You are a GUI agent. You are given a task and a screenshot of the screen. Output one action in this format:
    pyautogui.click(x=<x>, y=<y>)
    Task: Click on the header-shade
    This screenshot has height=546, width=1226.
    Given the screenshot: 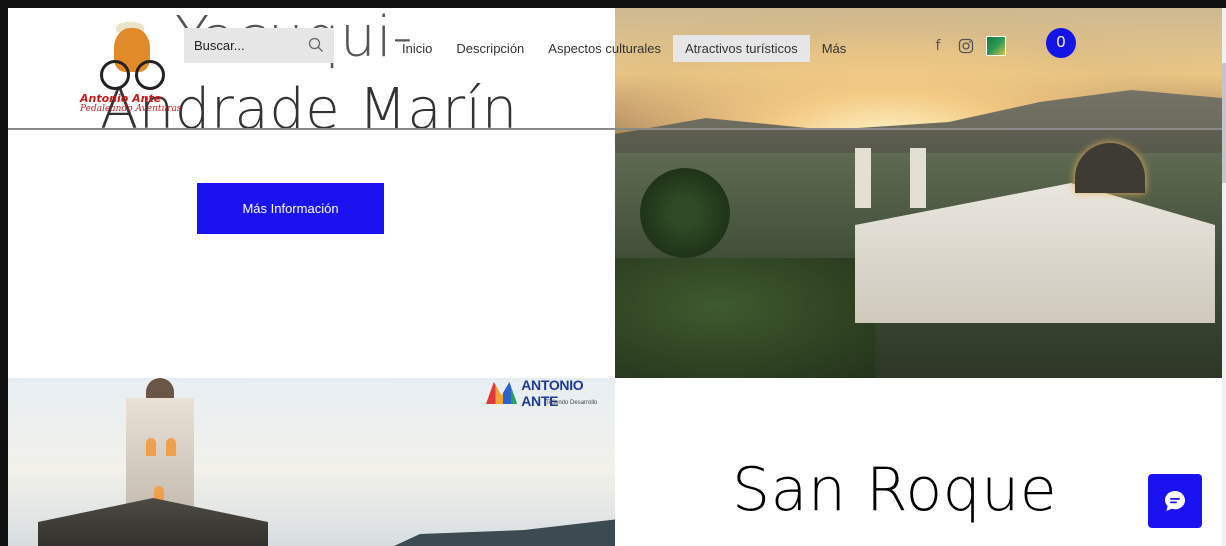 What is the action you would take?
    pyautogui.click(x=918, y=68)
    